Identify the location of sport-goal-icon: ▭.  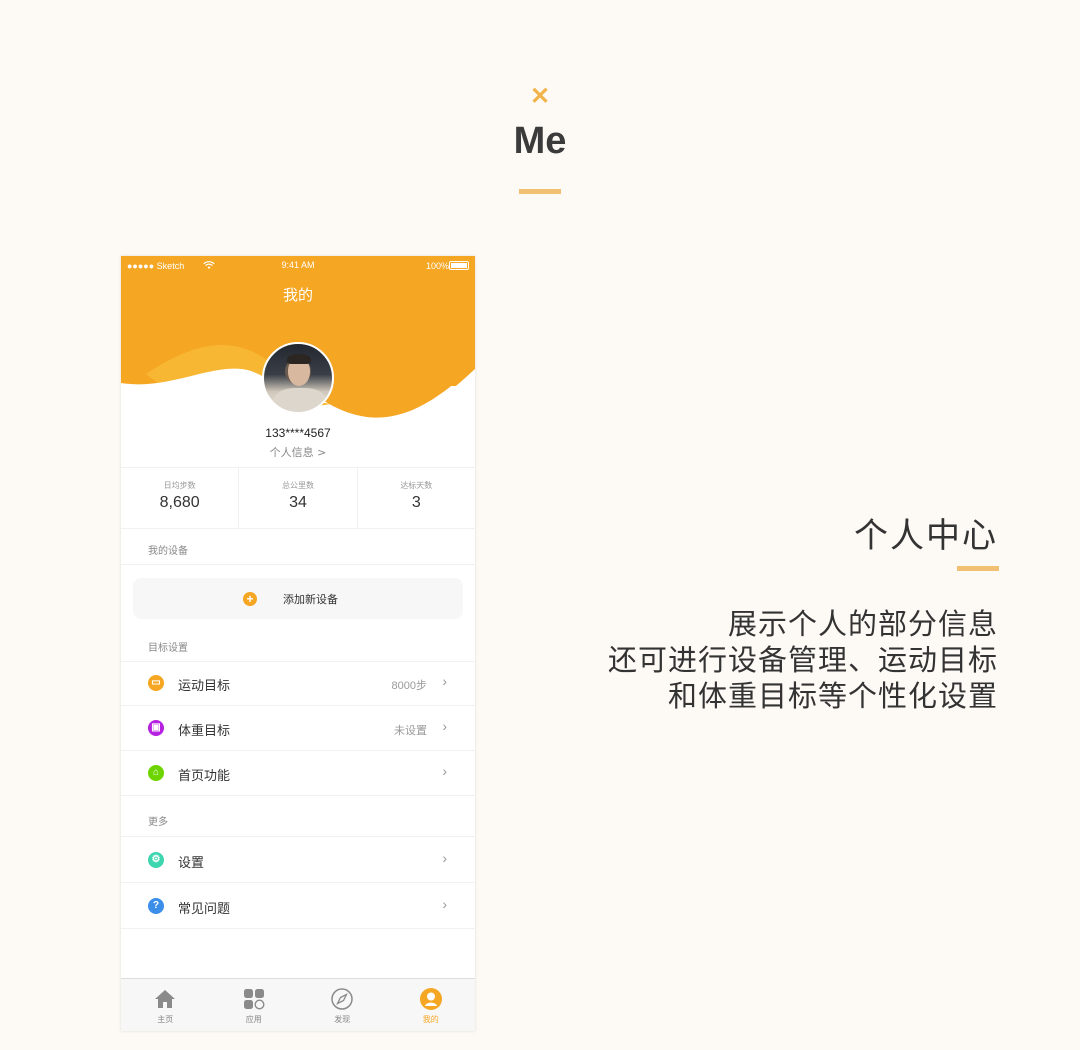
(156, 683).